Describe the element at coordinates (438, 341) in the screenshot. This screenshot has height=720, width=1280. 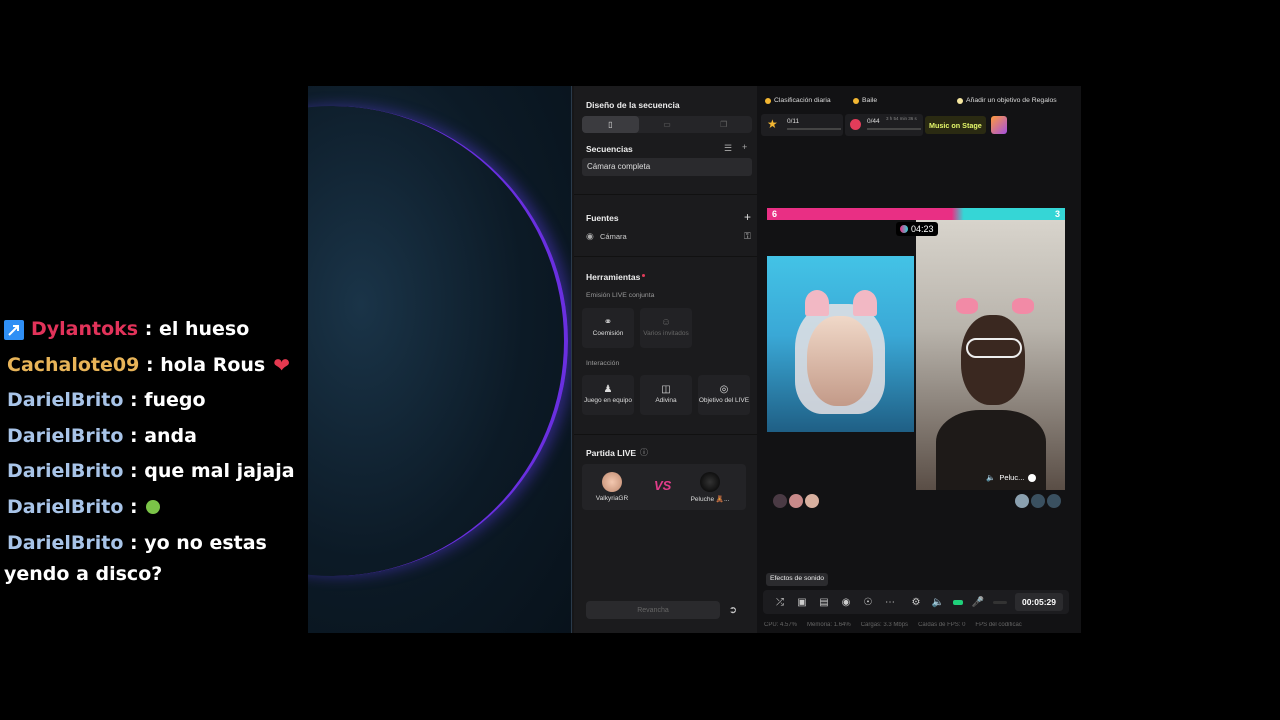
I see `glow-arc` at that location.